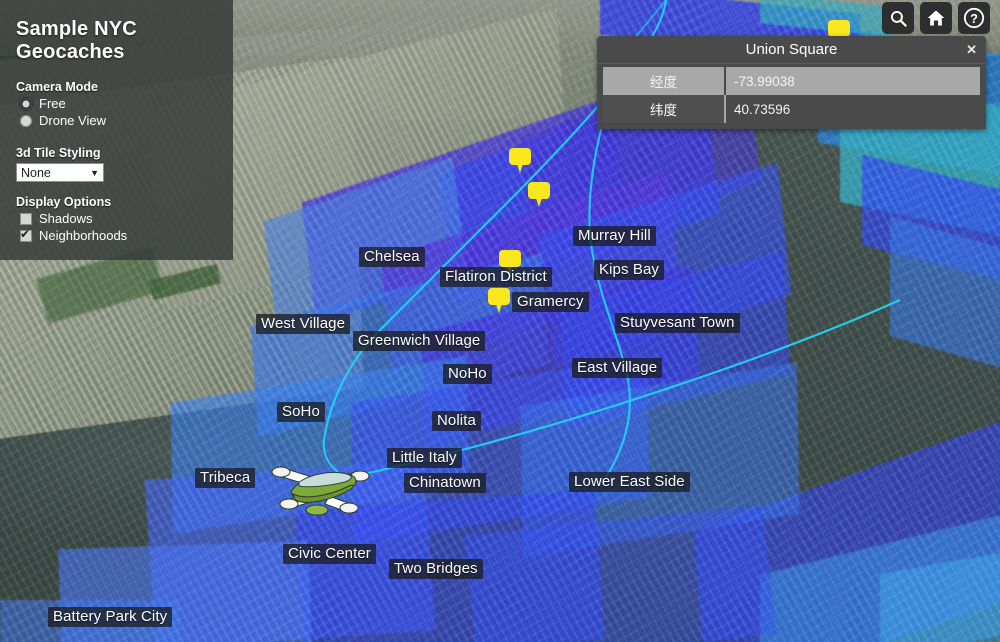 Image resolution: width=1000 pixels, height=642 pixels. I want to click on neighborhood-label: Murray Hill, so click(614, 236).